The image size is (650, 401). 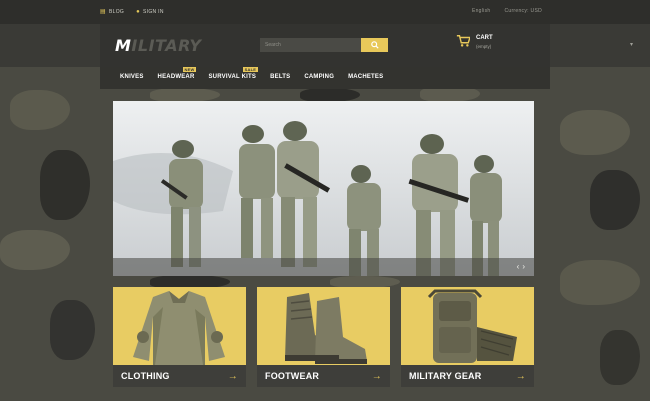 What do you see at coordinates (250, 69) in the screenshot?
I see `sale-badge: SALE` at bounding box center [250, 69].